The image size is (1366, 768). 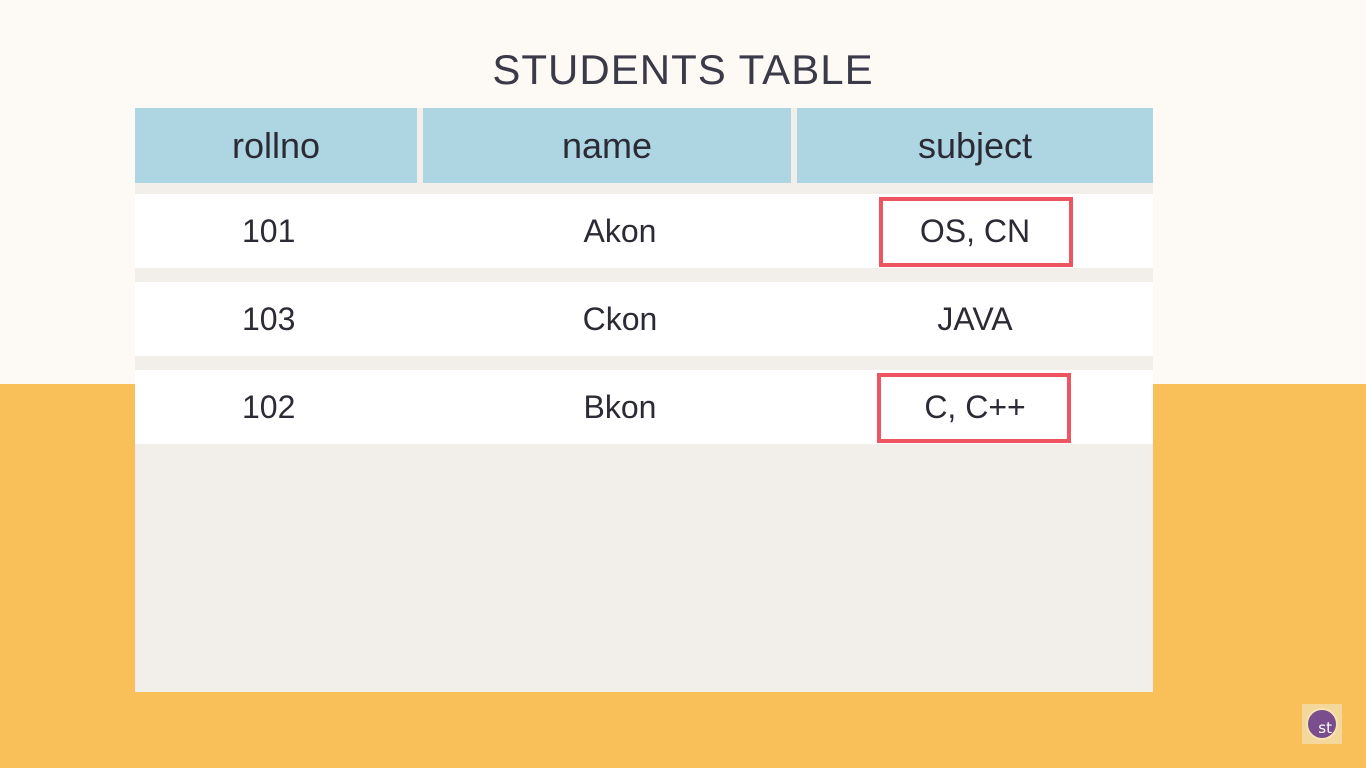 What do you see at coordinates (683, 69) in the screenshot?
I see `page-title: STUDENTS TABLE` at bounding box center [683, 69].